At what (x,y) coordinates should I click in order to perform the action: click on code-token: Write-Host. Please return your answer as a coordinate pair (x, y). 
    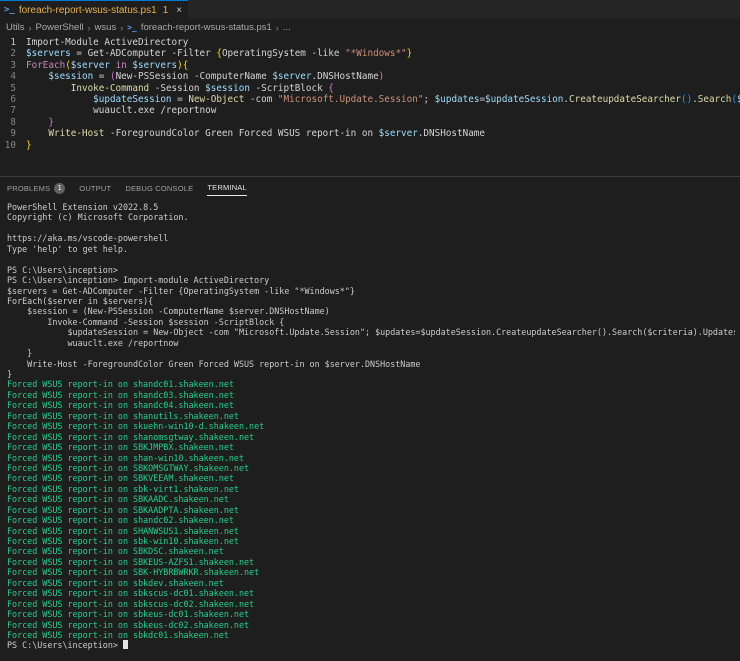
    Looking at the image, I should click on (76, 134).